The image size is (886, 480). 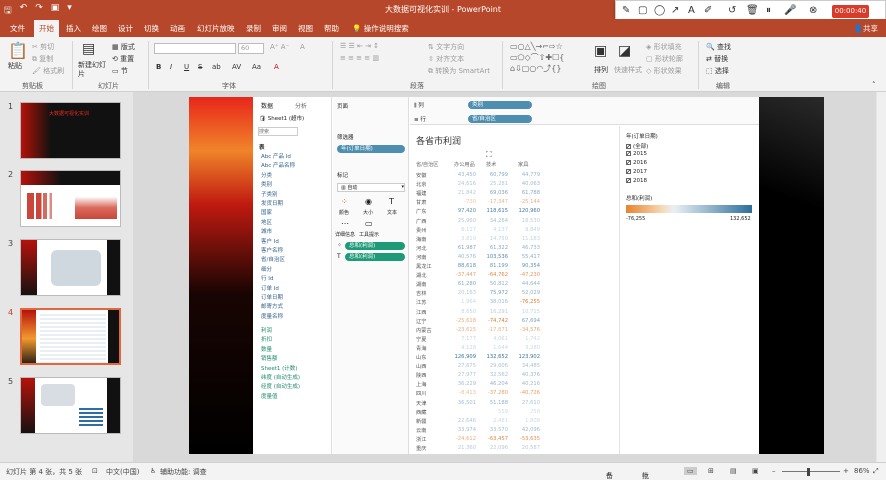 I want to click on bold-button: B, so click(x=158, y=67).